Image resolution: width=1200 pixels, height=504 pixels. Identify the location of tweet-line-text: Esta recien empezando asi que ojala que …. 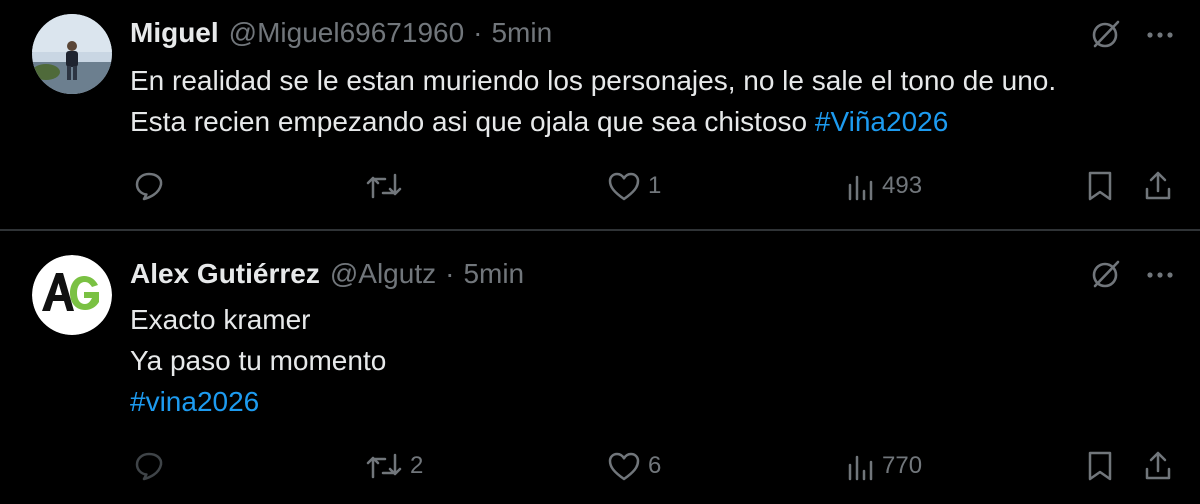
(472, 121).